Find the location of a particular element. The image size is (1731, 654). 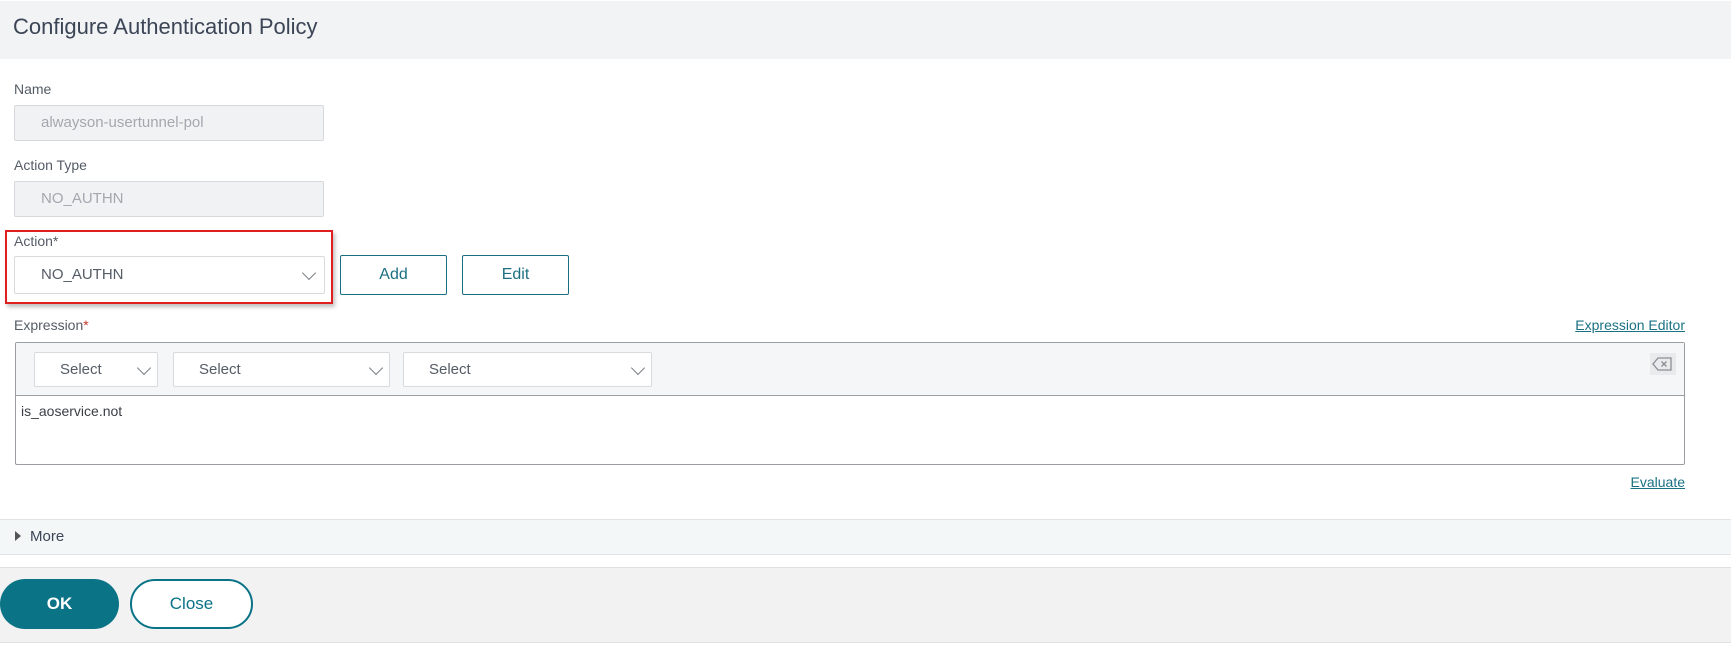

backspace-clear-icon is located at coordinates (1662, 364).